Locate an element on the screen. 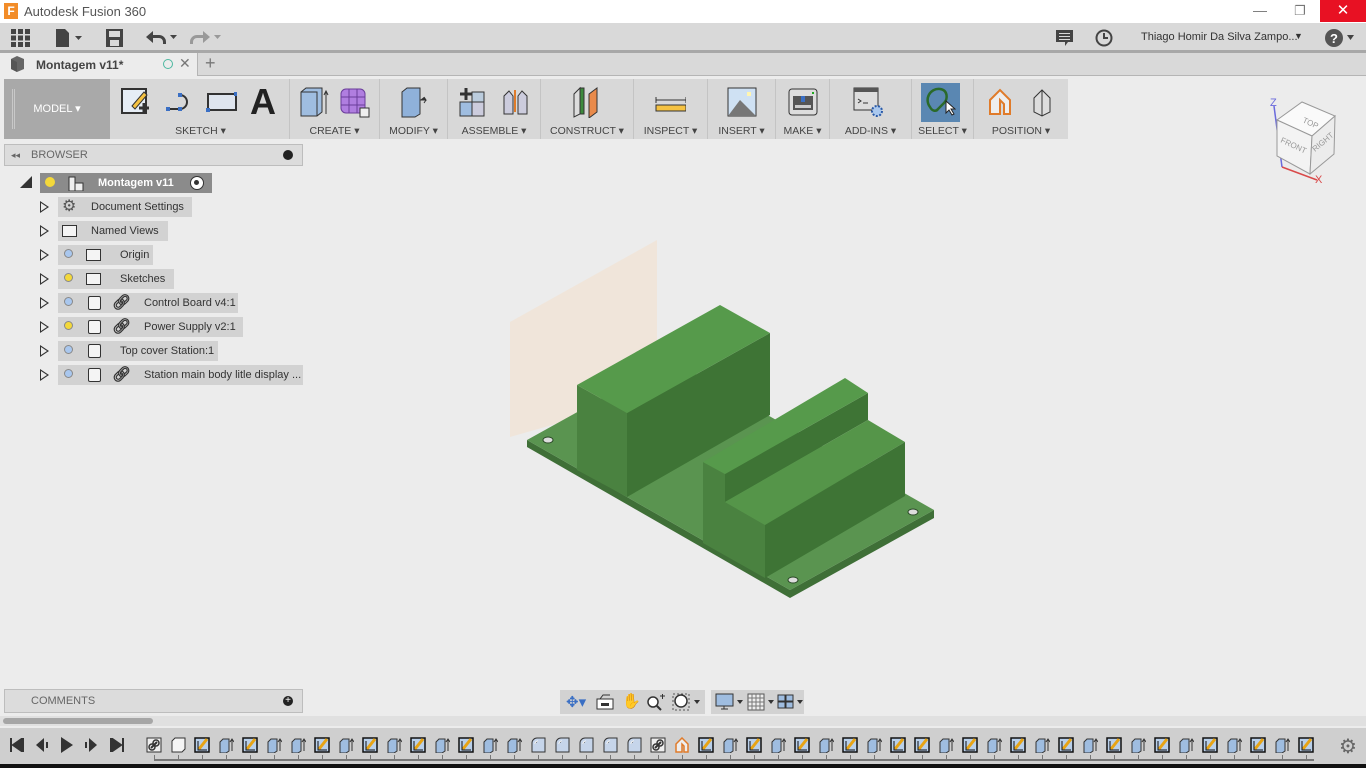 The width and height of the screenshot is (1366, 768). create-menu: CREATE ▾ is located at coordinates (334, 131).